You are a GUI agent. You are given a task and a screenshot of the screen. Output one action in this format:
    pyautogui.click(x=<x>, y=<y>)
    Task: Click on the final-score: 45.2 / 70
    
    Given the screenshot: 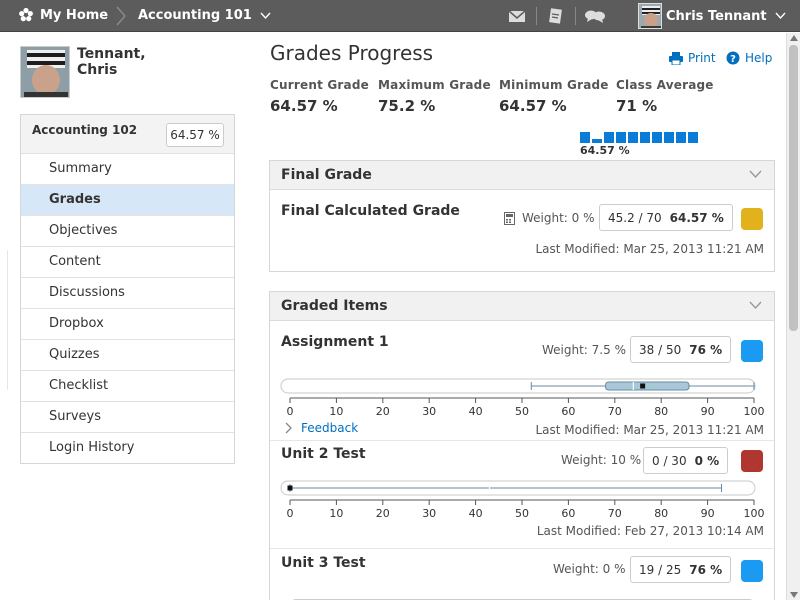 What is the action you would take?
    pyautogui.click(x=635, y=217)
    